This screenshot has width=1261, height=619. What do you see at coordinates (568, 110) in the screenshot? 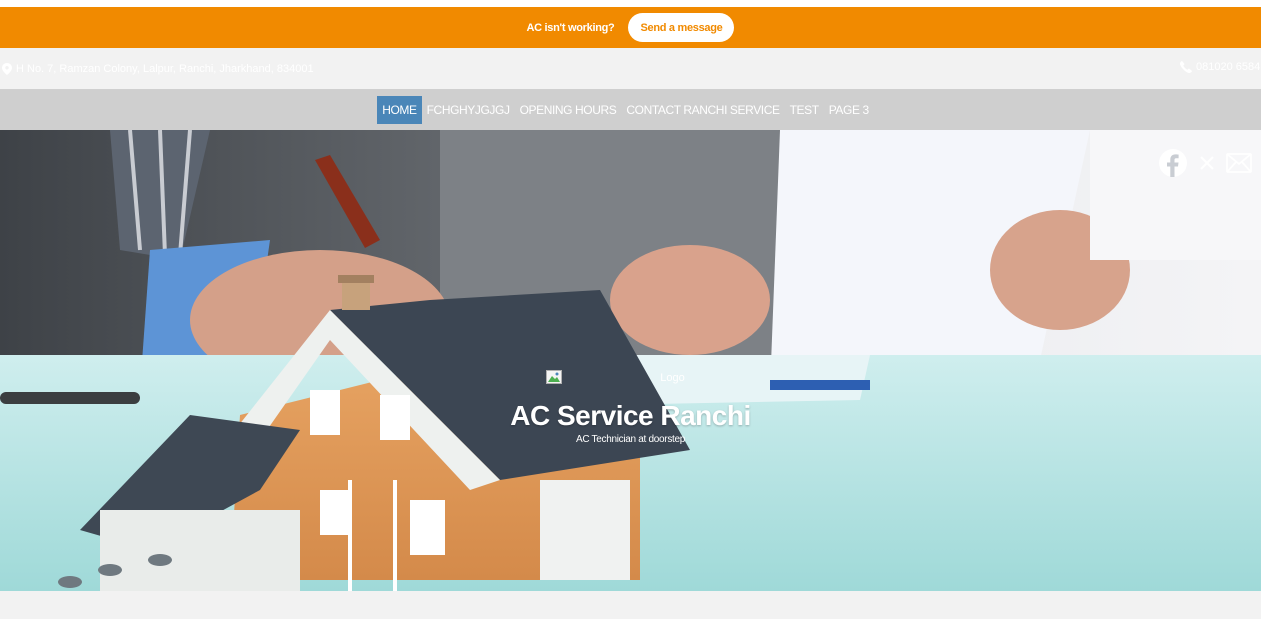
I see `nav-item-opening-hours: OPENING HOURS` at bounding box center [568, 110].